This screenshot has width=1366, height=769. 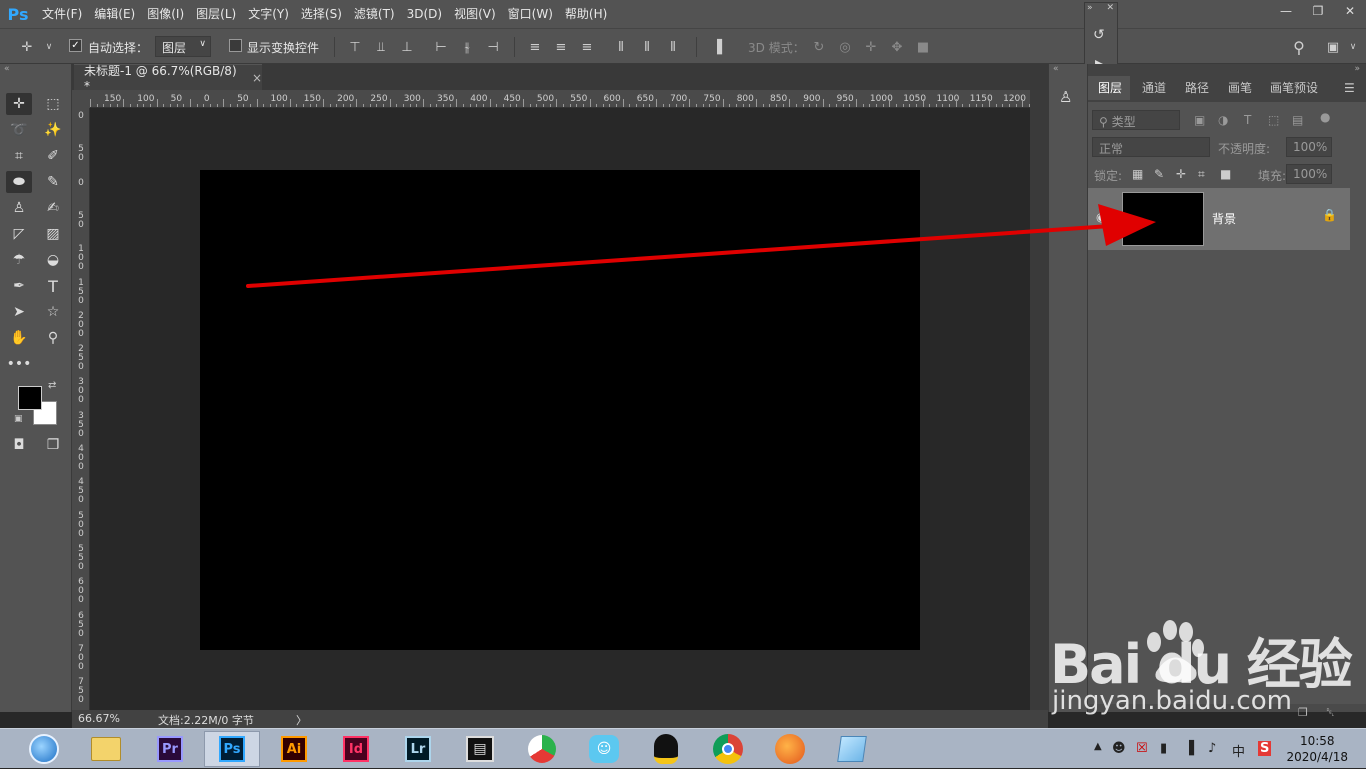 I want to click on taskbar-clock: 10:58 2020/4/18, so click(x=1317, y=749).